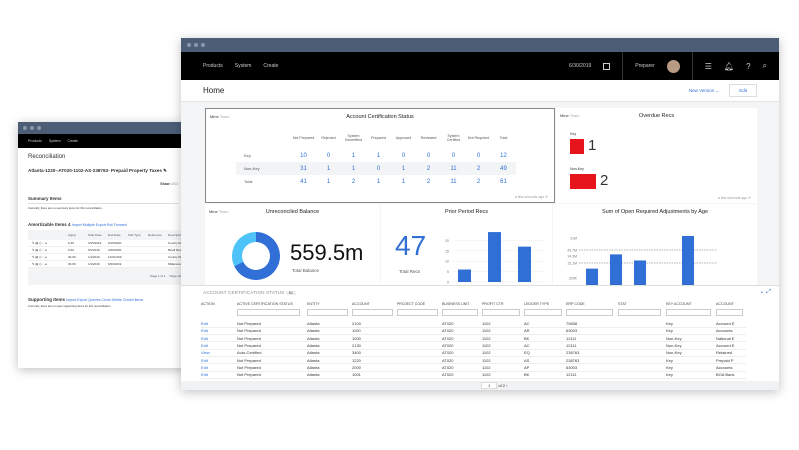 This screenshot has width=799, height=450. What do you see at coordinates (133, 300) in the screenshot?
I see `supporting-action-closed-items: Closed Items` at bounding box center [133, 300].